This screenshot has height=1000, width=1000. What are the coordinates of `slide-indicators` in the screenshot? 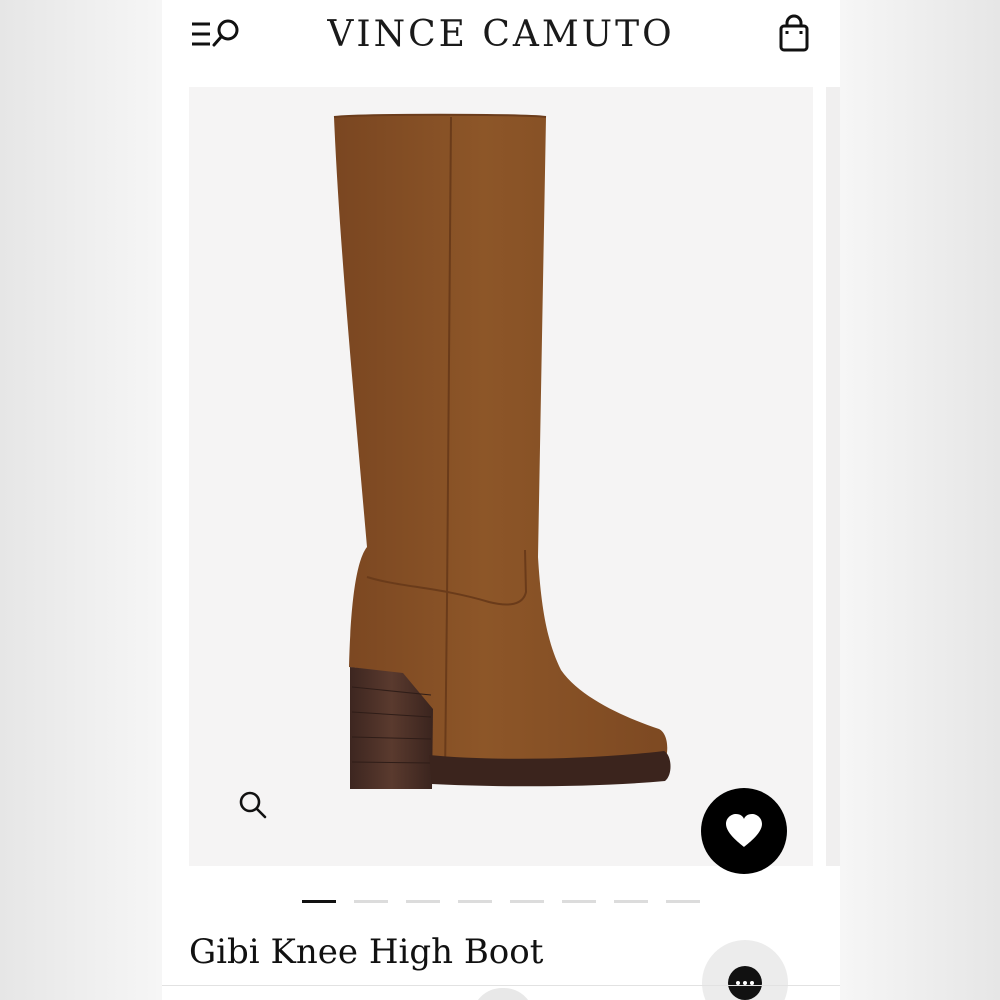 It's located at (502, 903).